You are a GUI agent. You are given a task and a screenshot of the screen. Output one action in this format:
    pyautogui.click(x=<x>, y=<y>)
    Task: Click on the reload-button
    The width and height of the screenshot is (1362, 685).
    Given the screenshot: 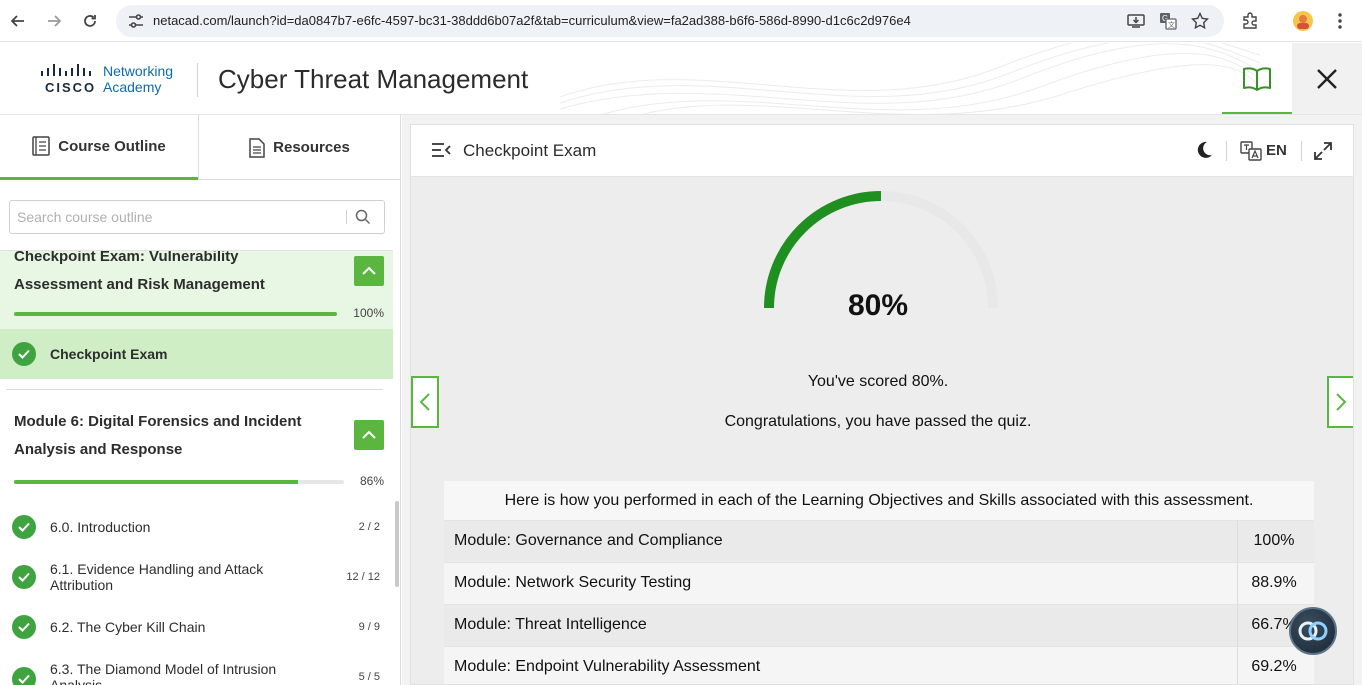 What is the action you would take?
    pyautogui.click(x=90, y=21)
    